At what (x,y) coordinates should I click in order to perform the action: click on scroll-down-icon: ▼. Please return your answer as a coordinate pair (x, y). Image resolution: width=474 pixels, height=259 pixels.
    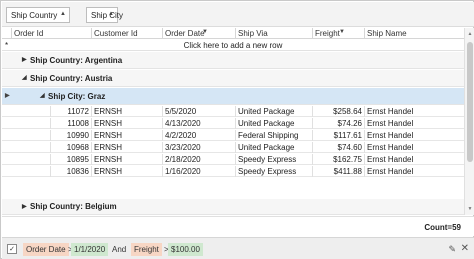
    Looking at the image, I should click on (470, 209).